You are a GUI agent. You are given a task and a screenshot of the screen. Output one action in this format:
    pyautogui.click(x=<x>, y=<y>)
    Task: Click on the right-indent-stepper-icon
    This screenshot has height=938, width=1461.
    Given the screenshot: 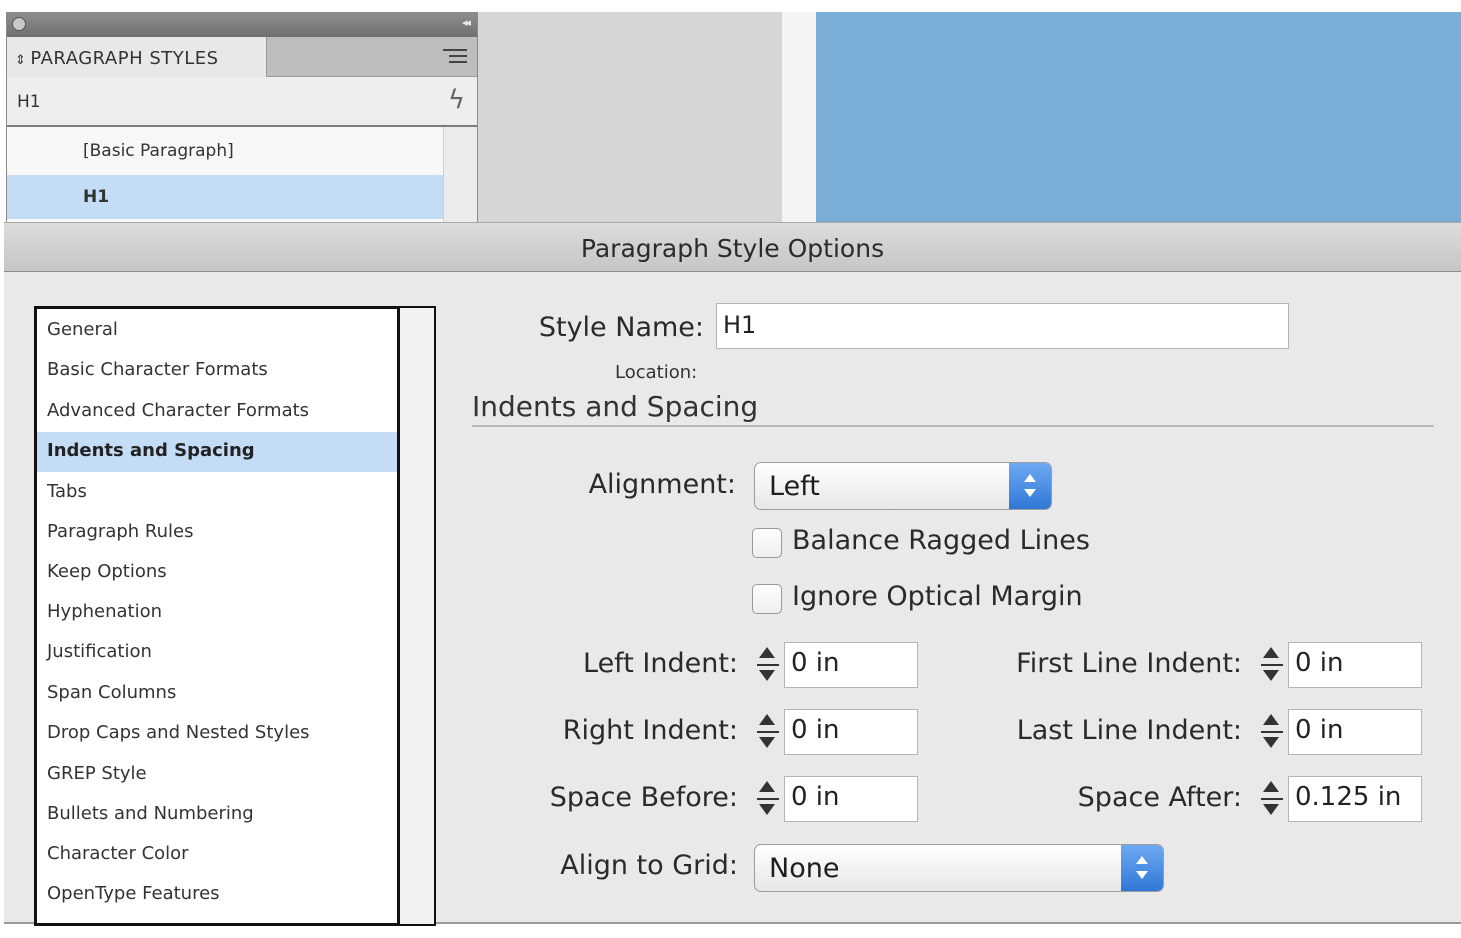 What is the action you would take?
    pyautogui.click(x=768, y=732)
    